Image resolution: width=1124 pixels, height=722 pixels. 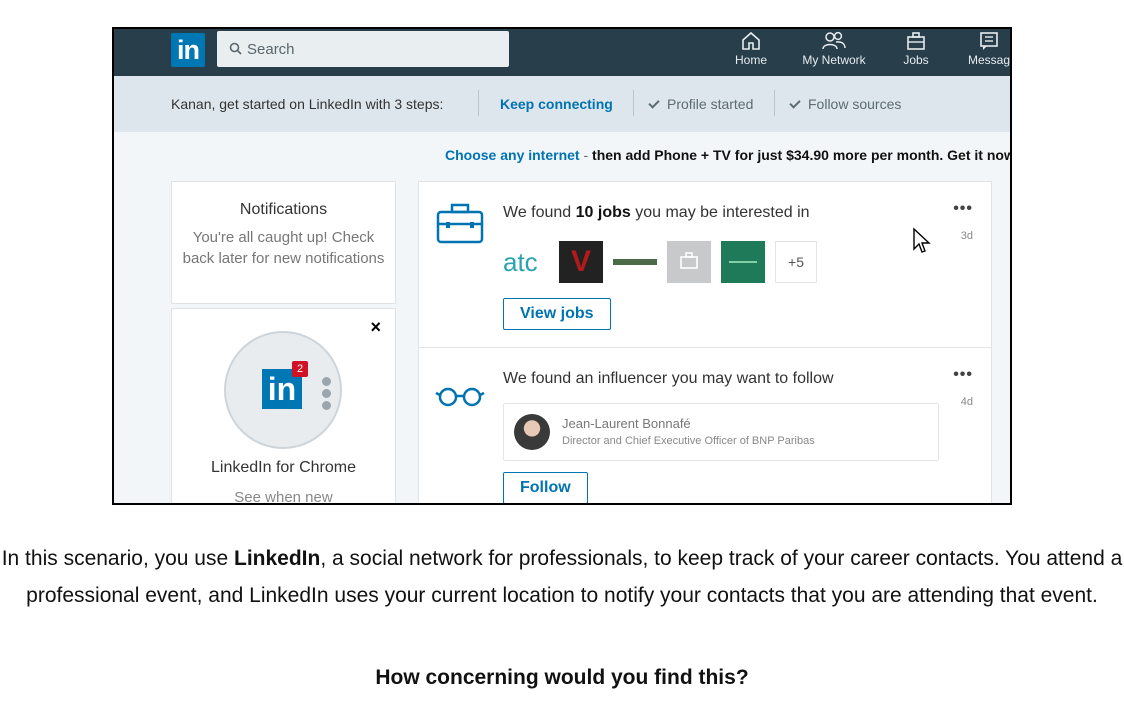 What do you see at coordinates (557, 314) in the screenshot?
I see `view-jobs-button: View jobs` at bounding box center [557, 314].